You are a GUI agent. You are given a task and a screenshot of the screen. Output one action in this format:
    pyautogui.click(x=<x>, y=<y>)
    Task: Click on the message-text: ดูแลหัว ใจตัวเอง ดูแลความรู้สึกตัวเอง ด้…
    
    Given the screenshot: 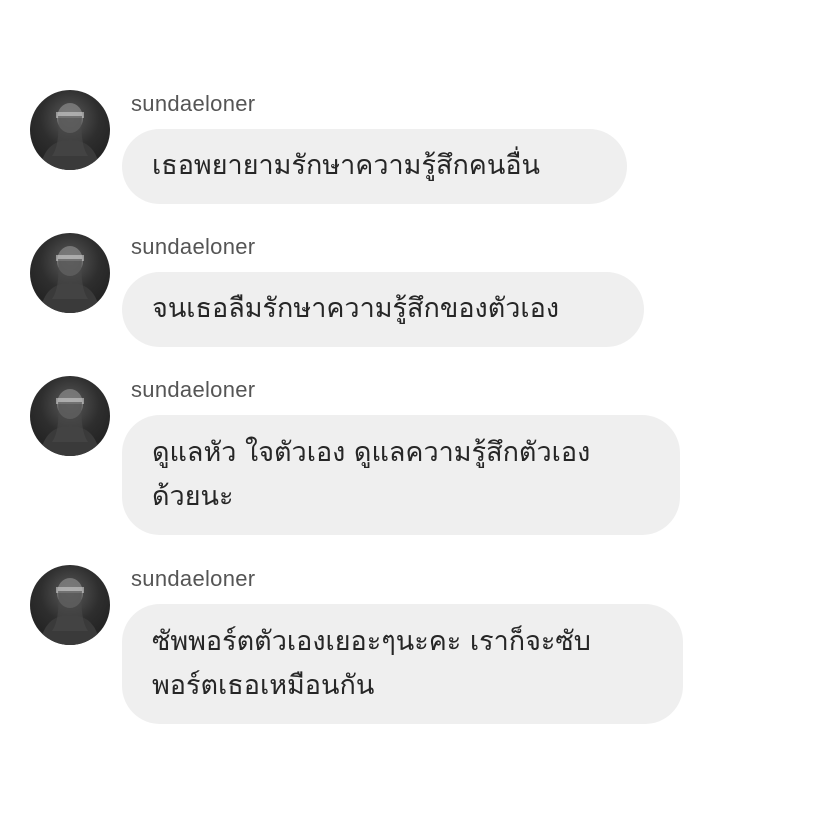 What is the action you would take?
    pyautogui.click(x=371, y=474)
    